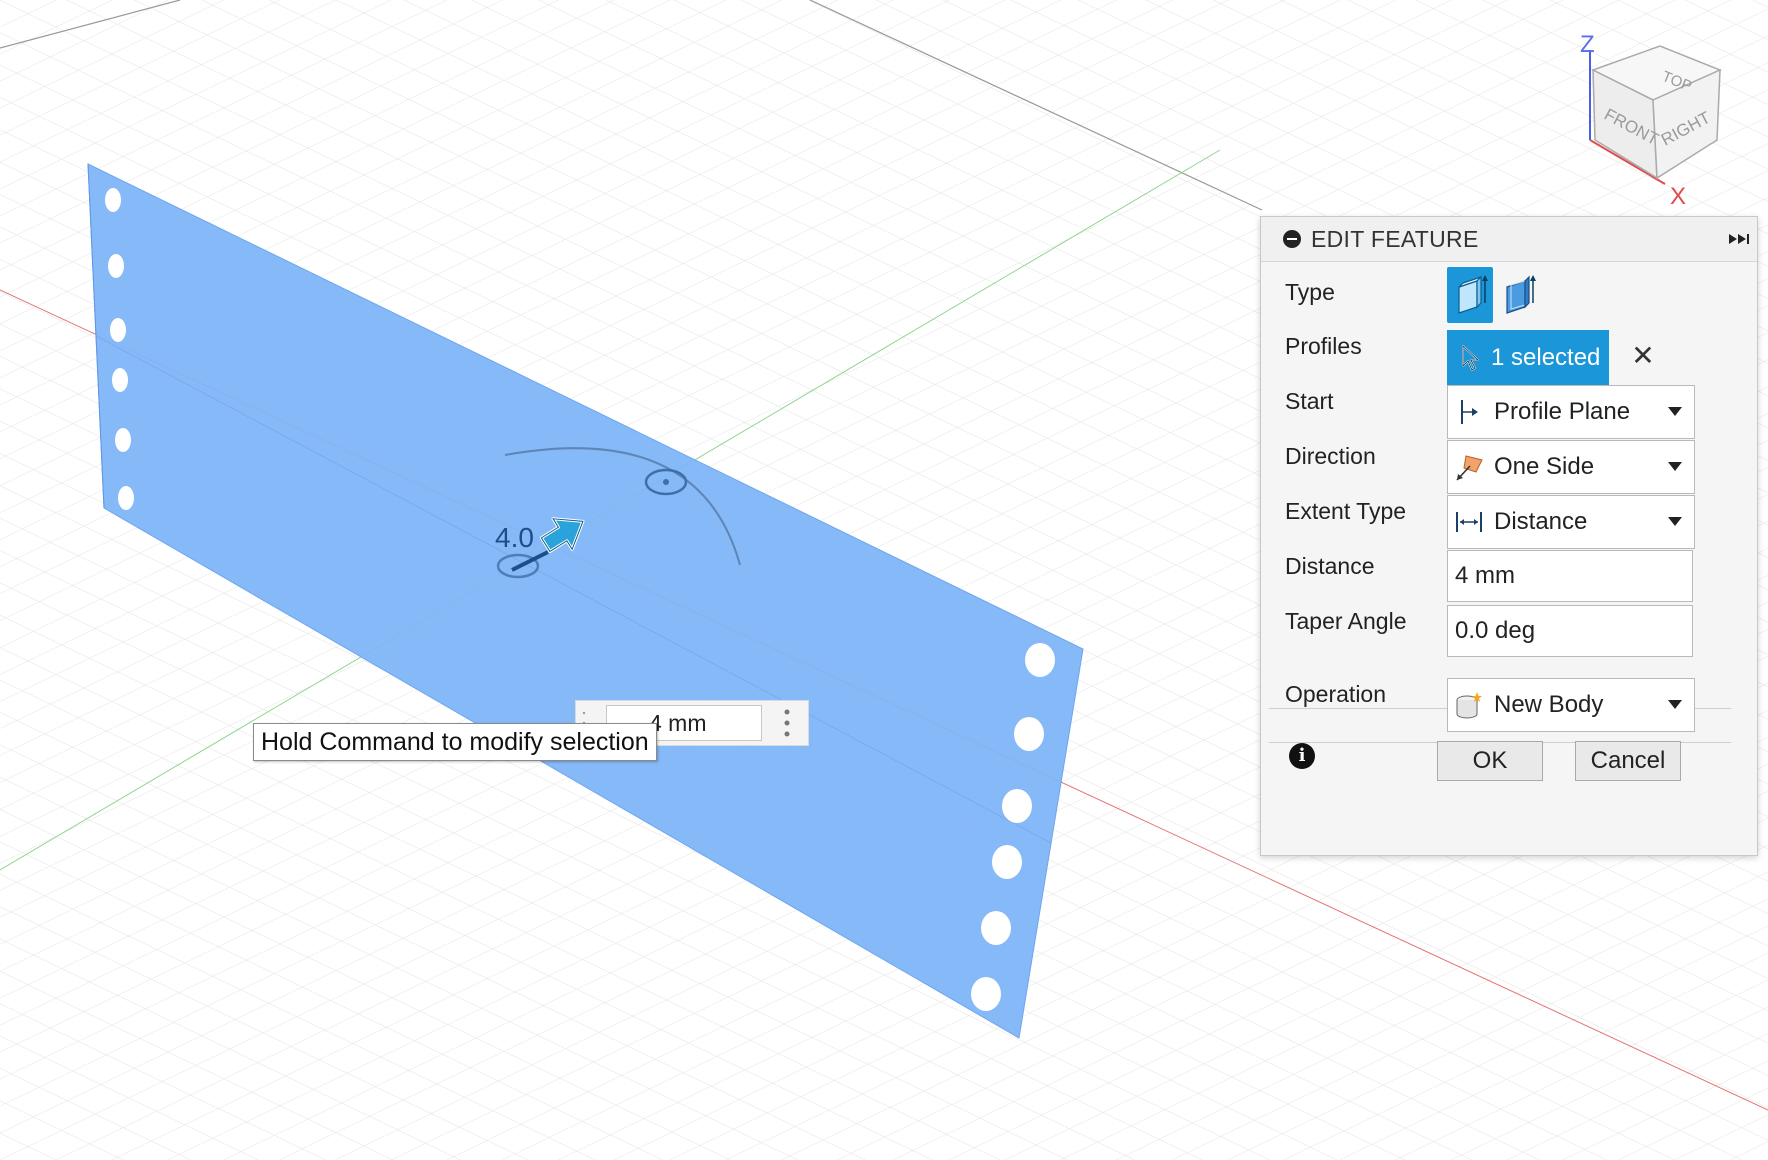  I want to click on profile-plane-icon, so click(1469, 412).